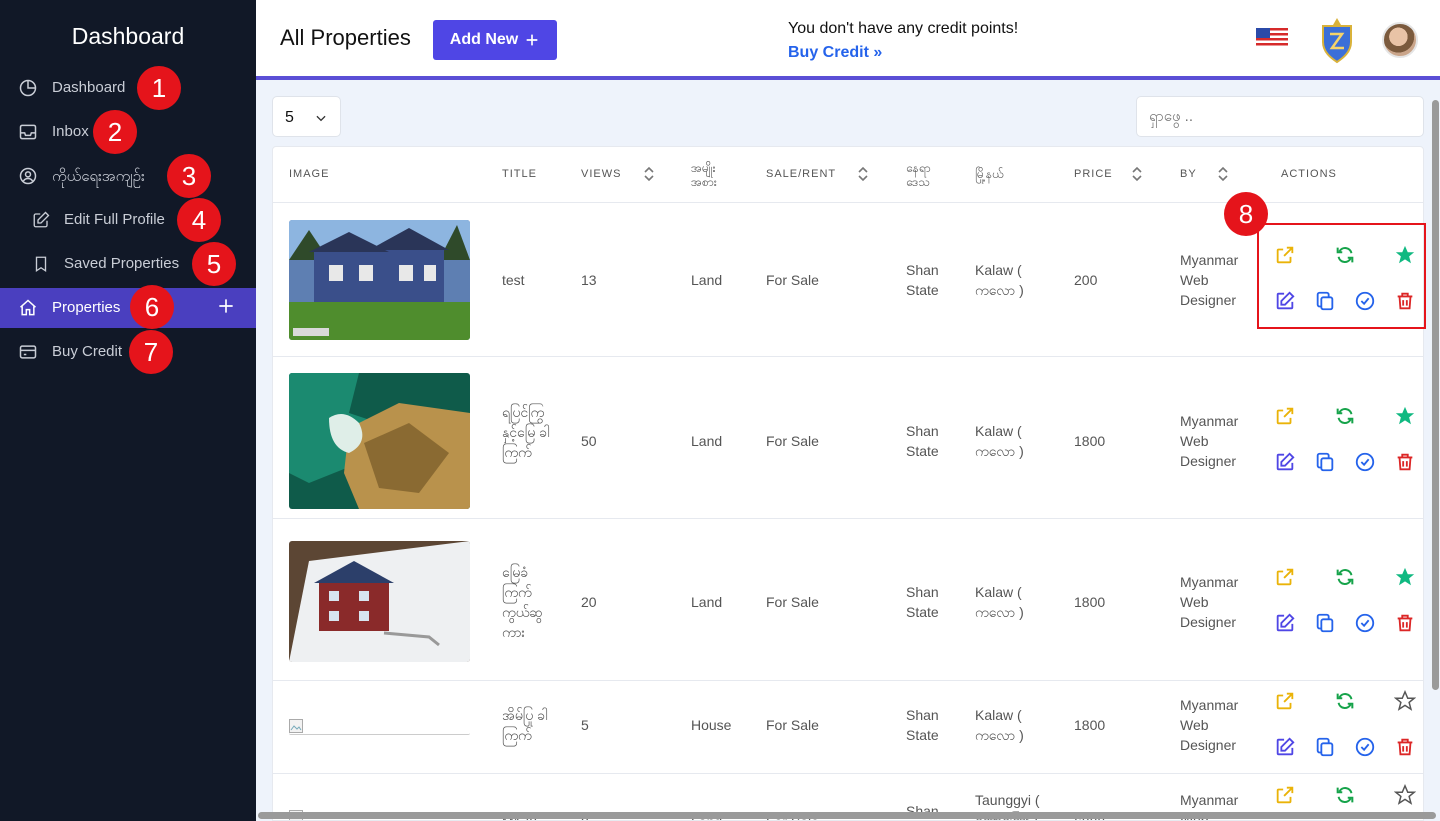 Image resolution: width=1440 pixels, height=821 pixels. Describe the element at coordinates (589, 441) in the screenshot. I see `row-views: 50` at that location.